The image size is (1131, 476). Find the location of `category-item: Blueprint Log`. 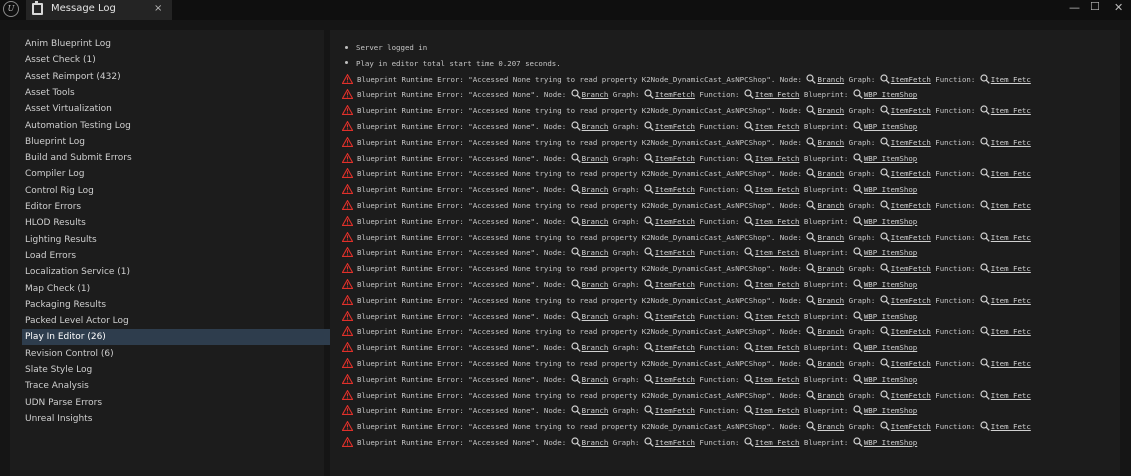

category-item: Blueprint Log is located at coordinates (172, 142).